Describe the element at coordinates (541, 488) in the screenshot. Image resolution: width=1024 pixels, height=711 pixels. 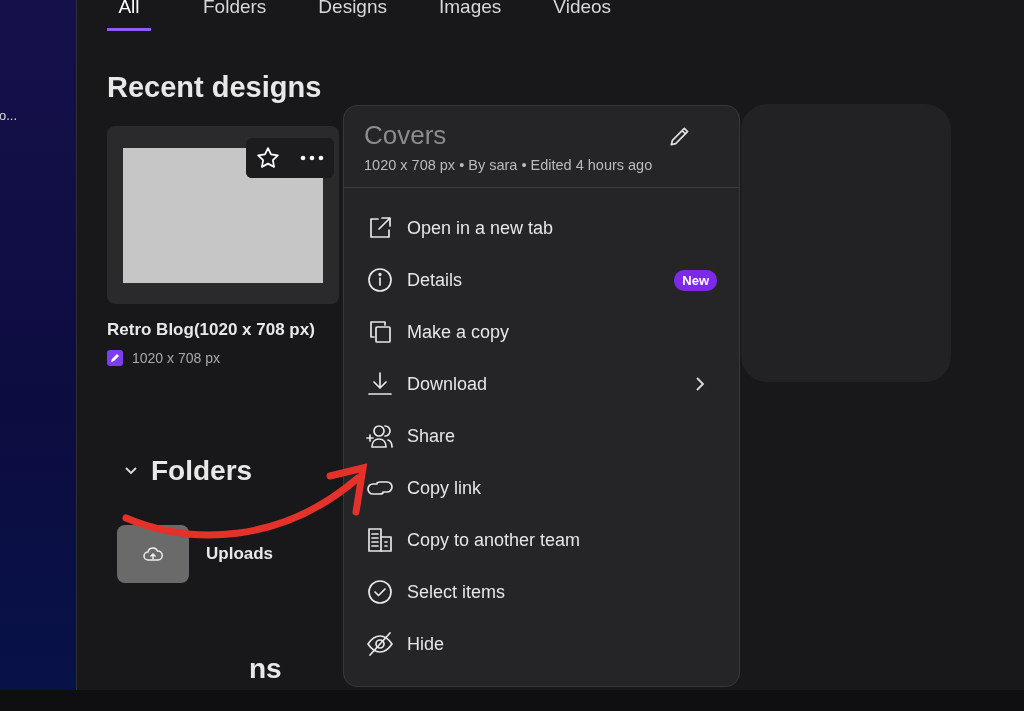
I see `menu-item: Copy link` at that location.